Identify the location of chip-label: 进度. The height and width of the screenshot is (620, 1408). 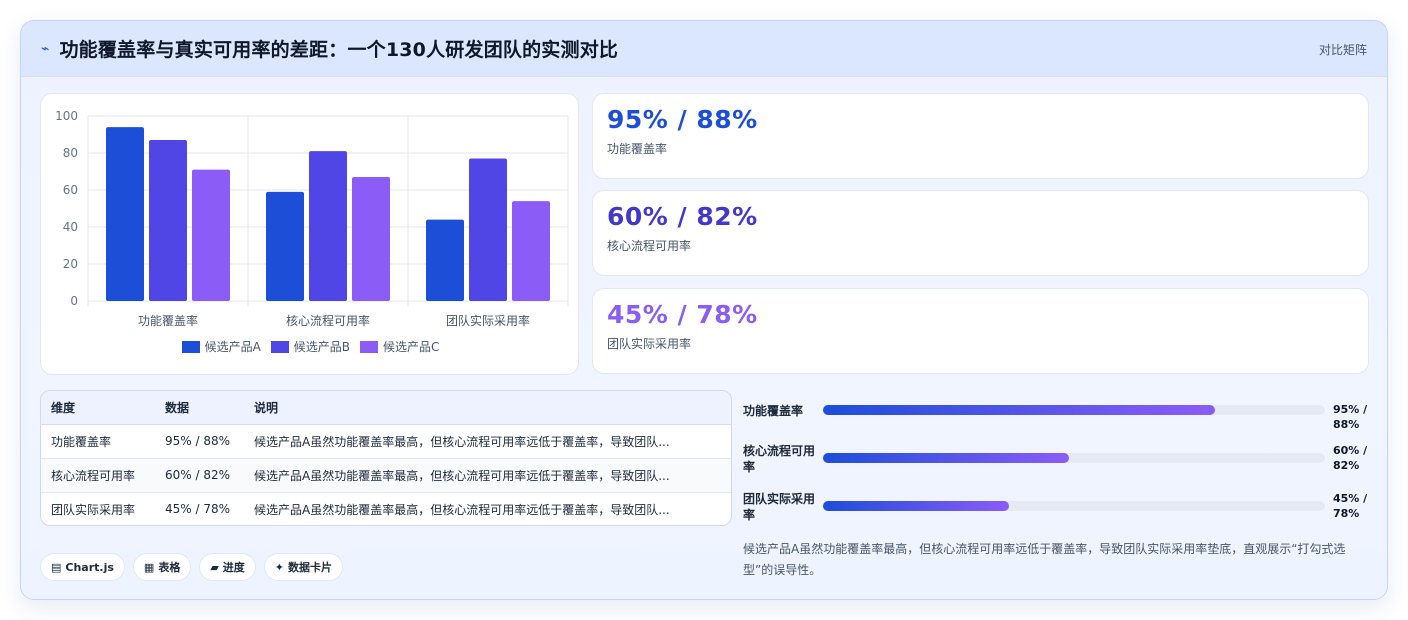
(233, 567).